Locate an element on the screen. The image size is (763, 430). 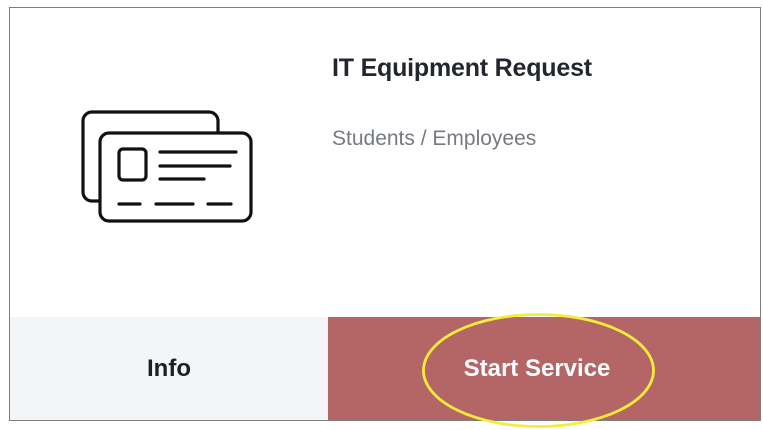
service-title: IT Equipment Request is located at coordinates (462, 68).